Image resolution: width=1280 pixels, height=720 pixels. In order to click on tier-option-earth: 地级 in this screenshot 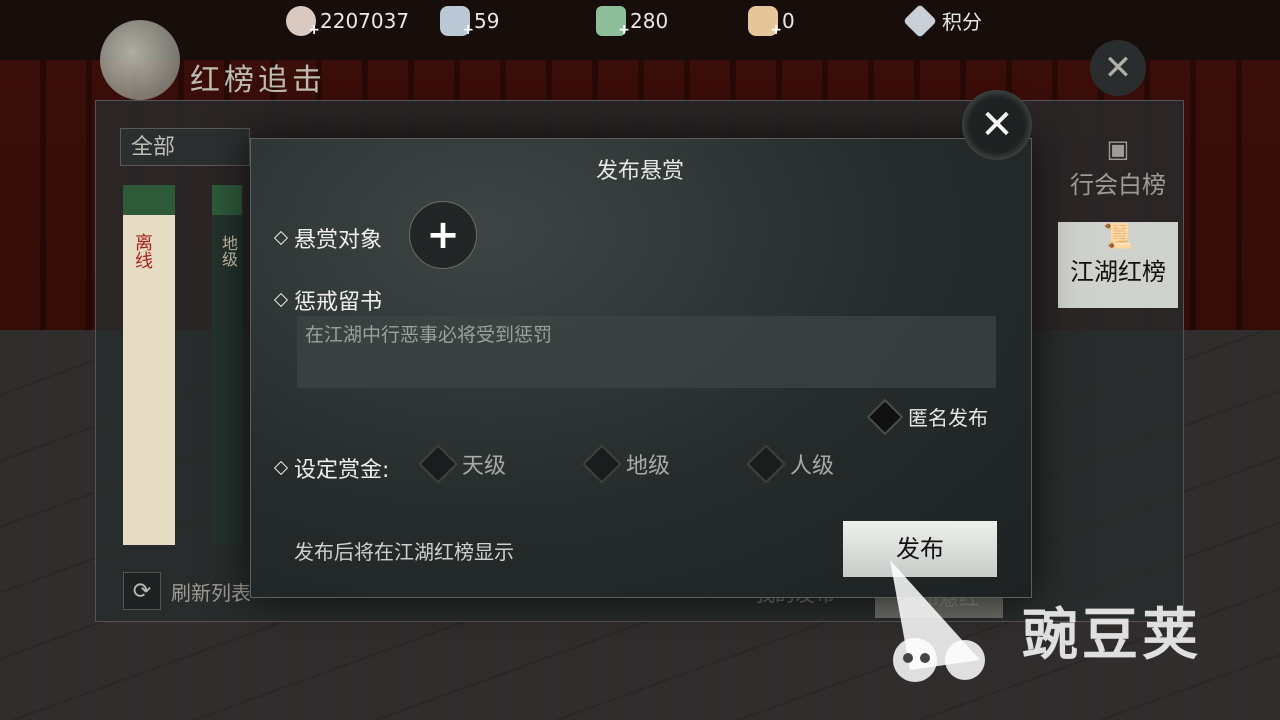, I will do `click(626, 464)`.